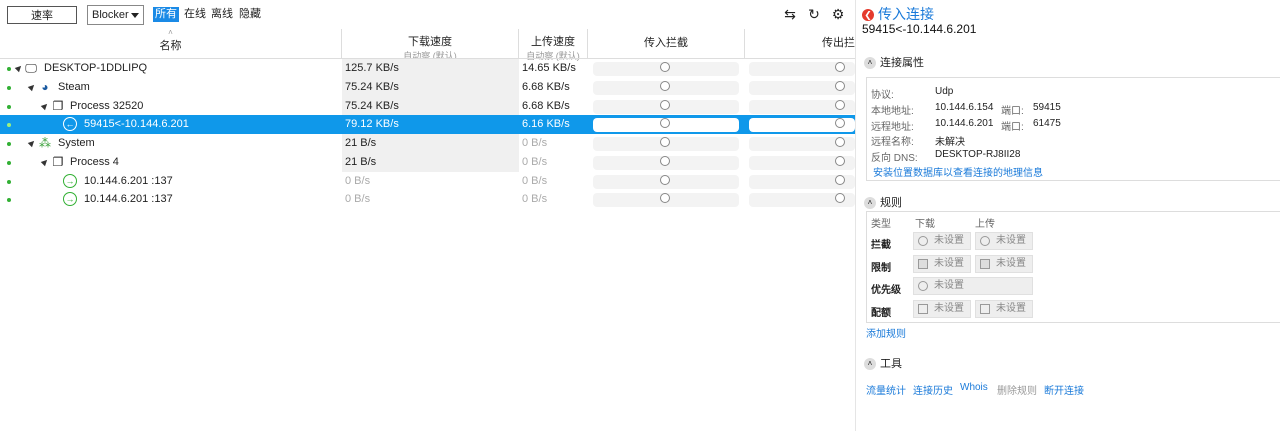 This screenshot has height=431, width=1280. What do you see at coordinates (1004, 309) in the screenshot?
I see `rule-quota-up: 未设置` at bounding box center [1004, 309].